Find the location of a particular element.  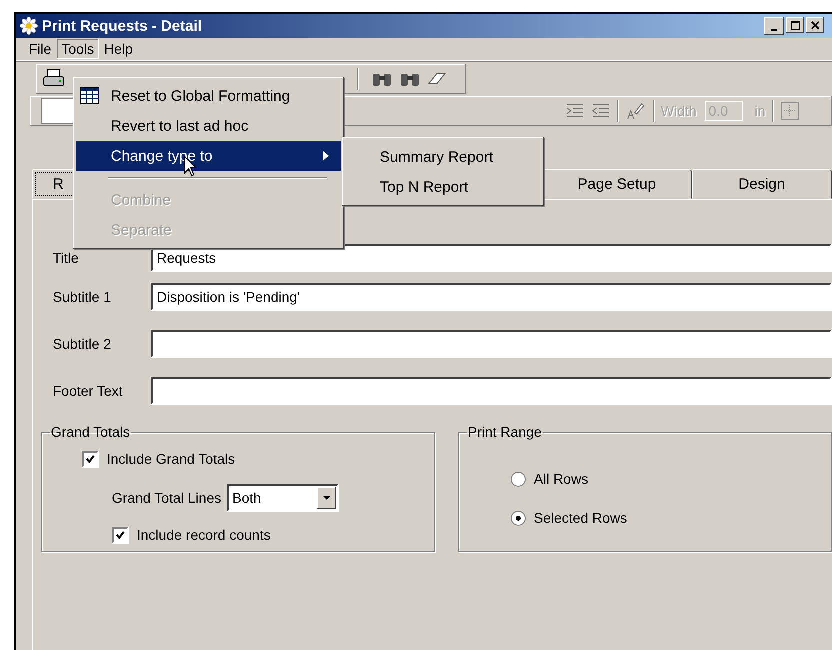

menu-item: Summary Report is located at coordinates (443, 157).